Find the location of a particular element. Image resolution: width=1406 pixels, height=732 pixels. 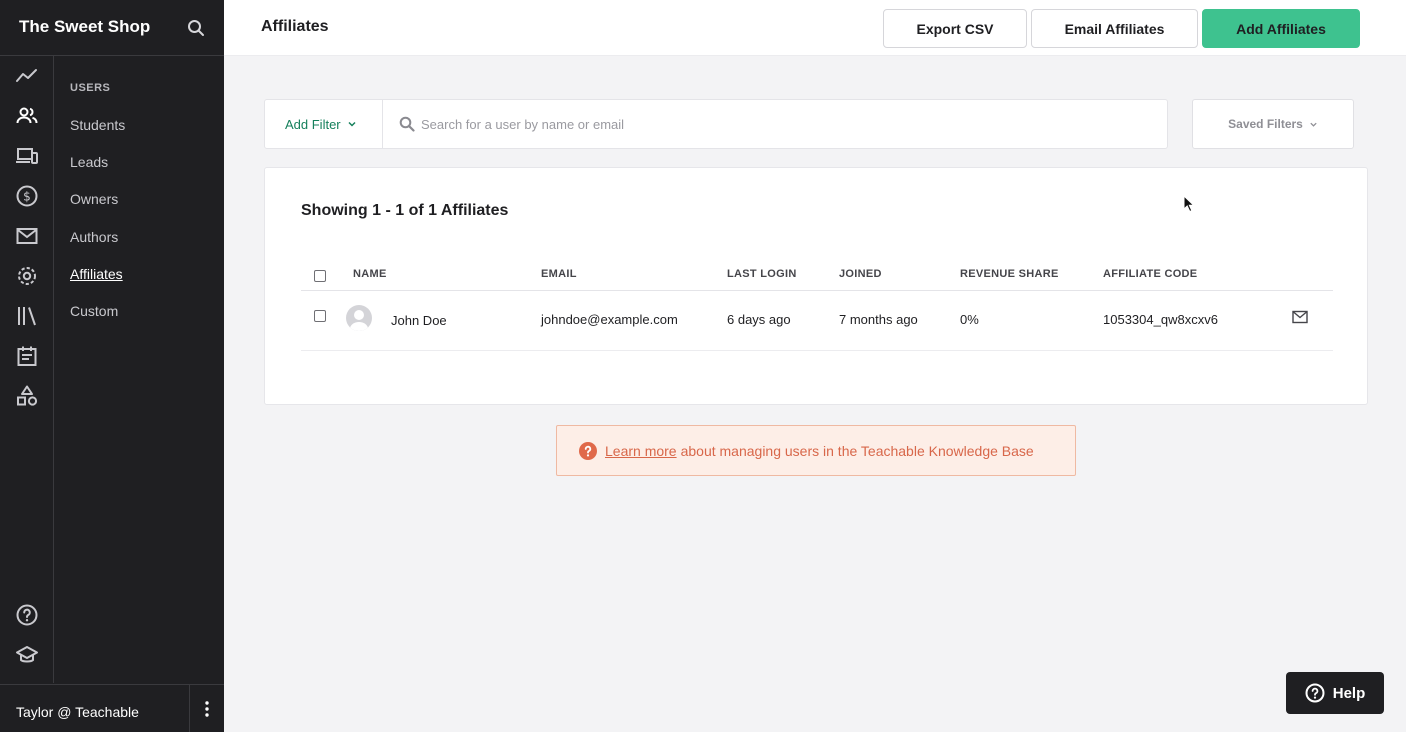

settings-icon is located at coordinates (27, 276).